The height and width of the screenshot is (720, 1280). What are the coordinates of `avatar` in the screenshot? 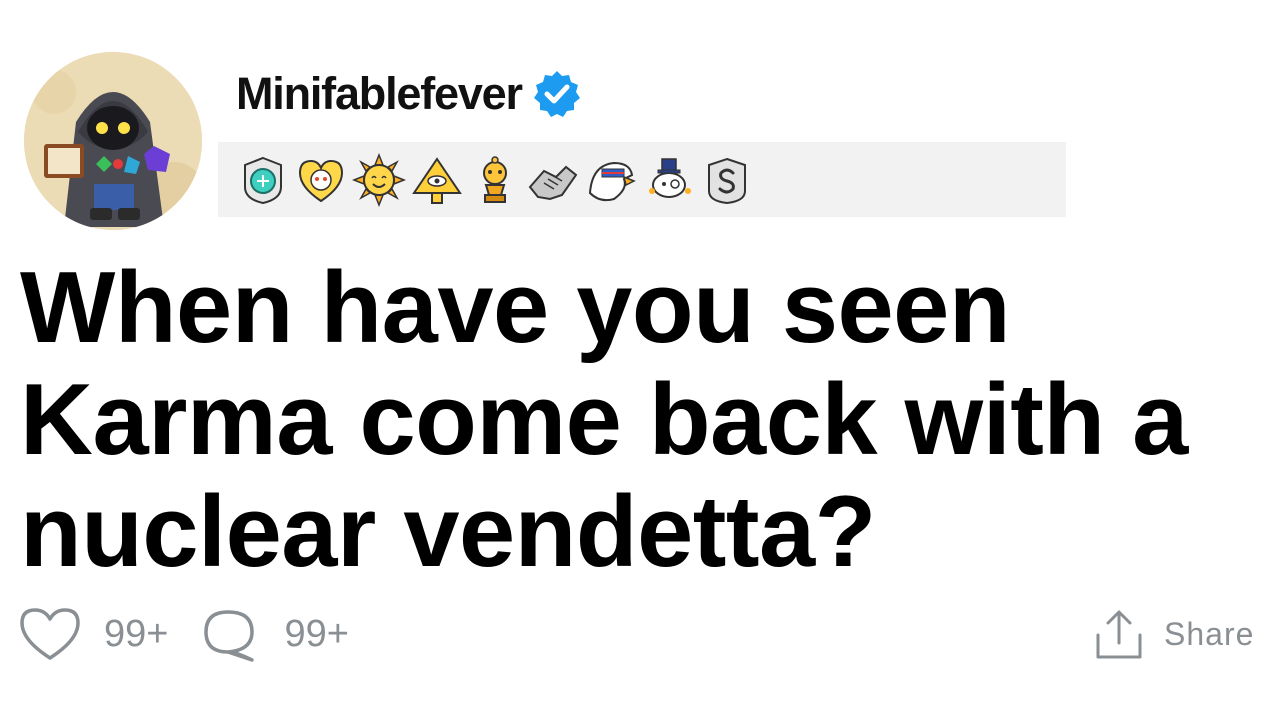 It's located at (113, 141).